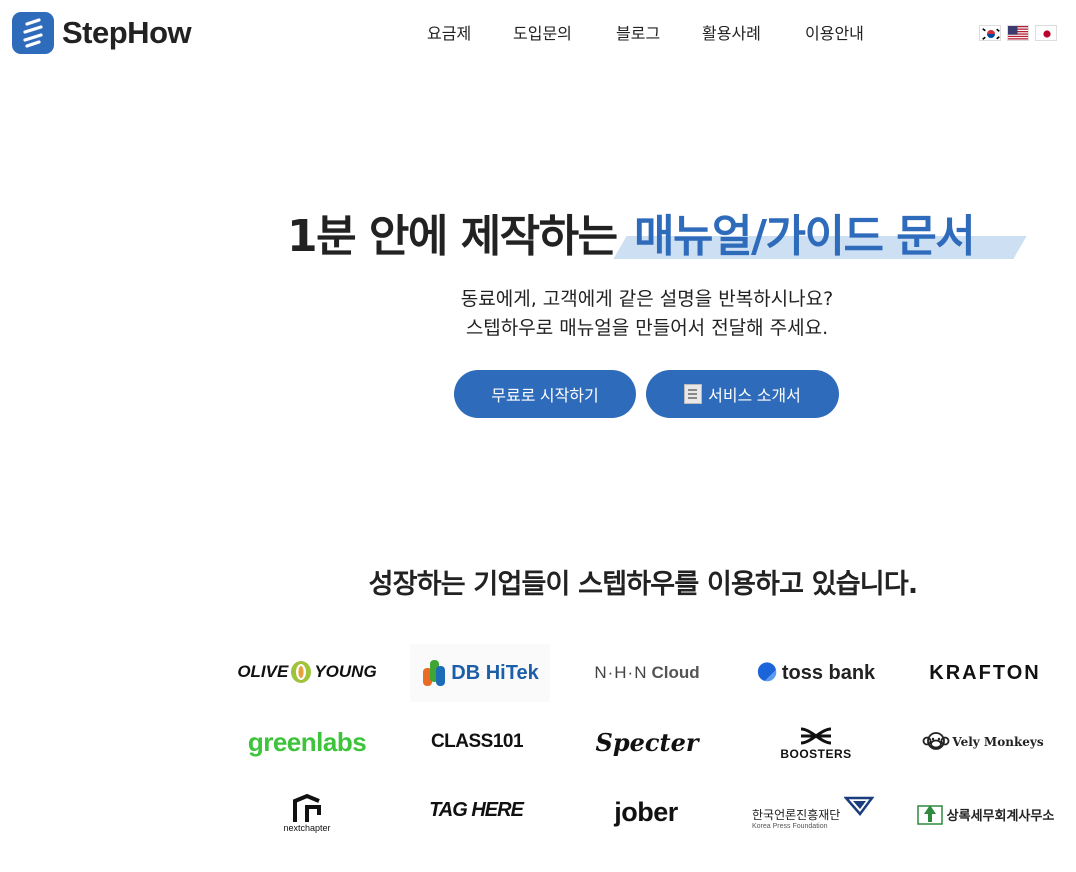 The height and width of the screenshot is (872, 1076). Describe the element at coordinates (434, 673) in the screenshot. I see `dbhitek-icon` at that location.